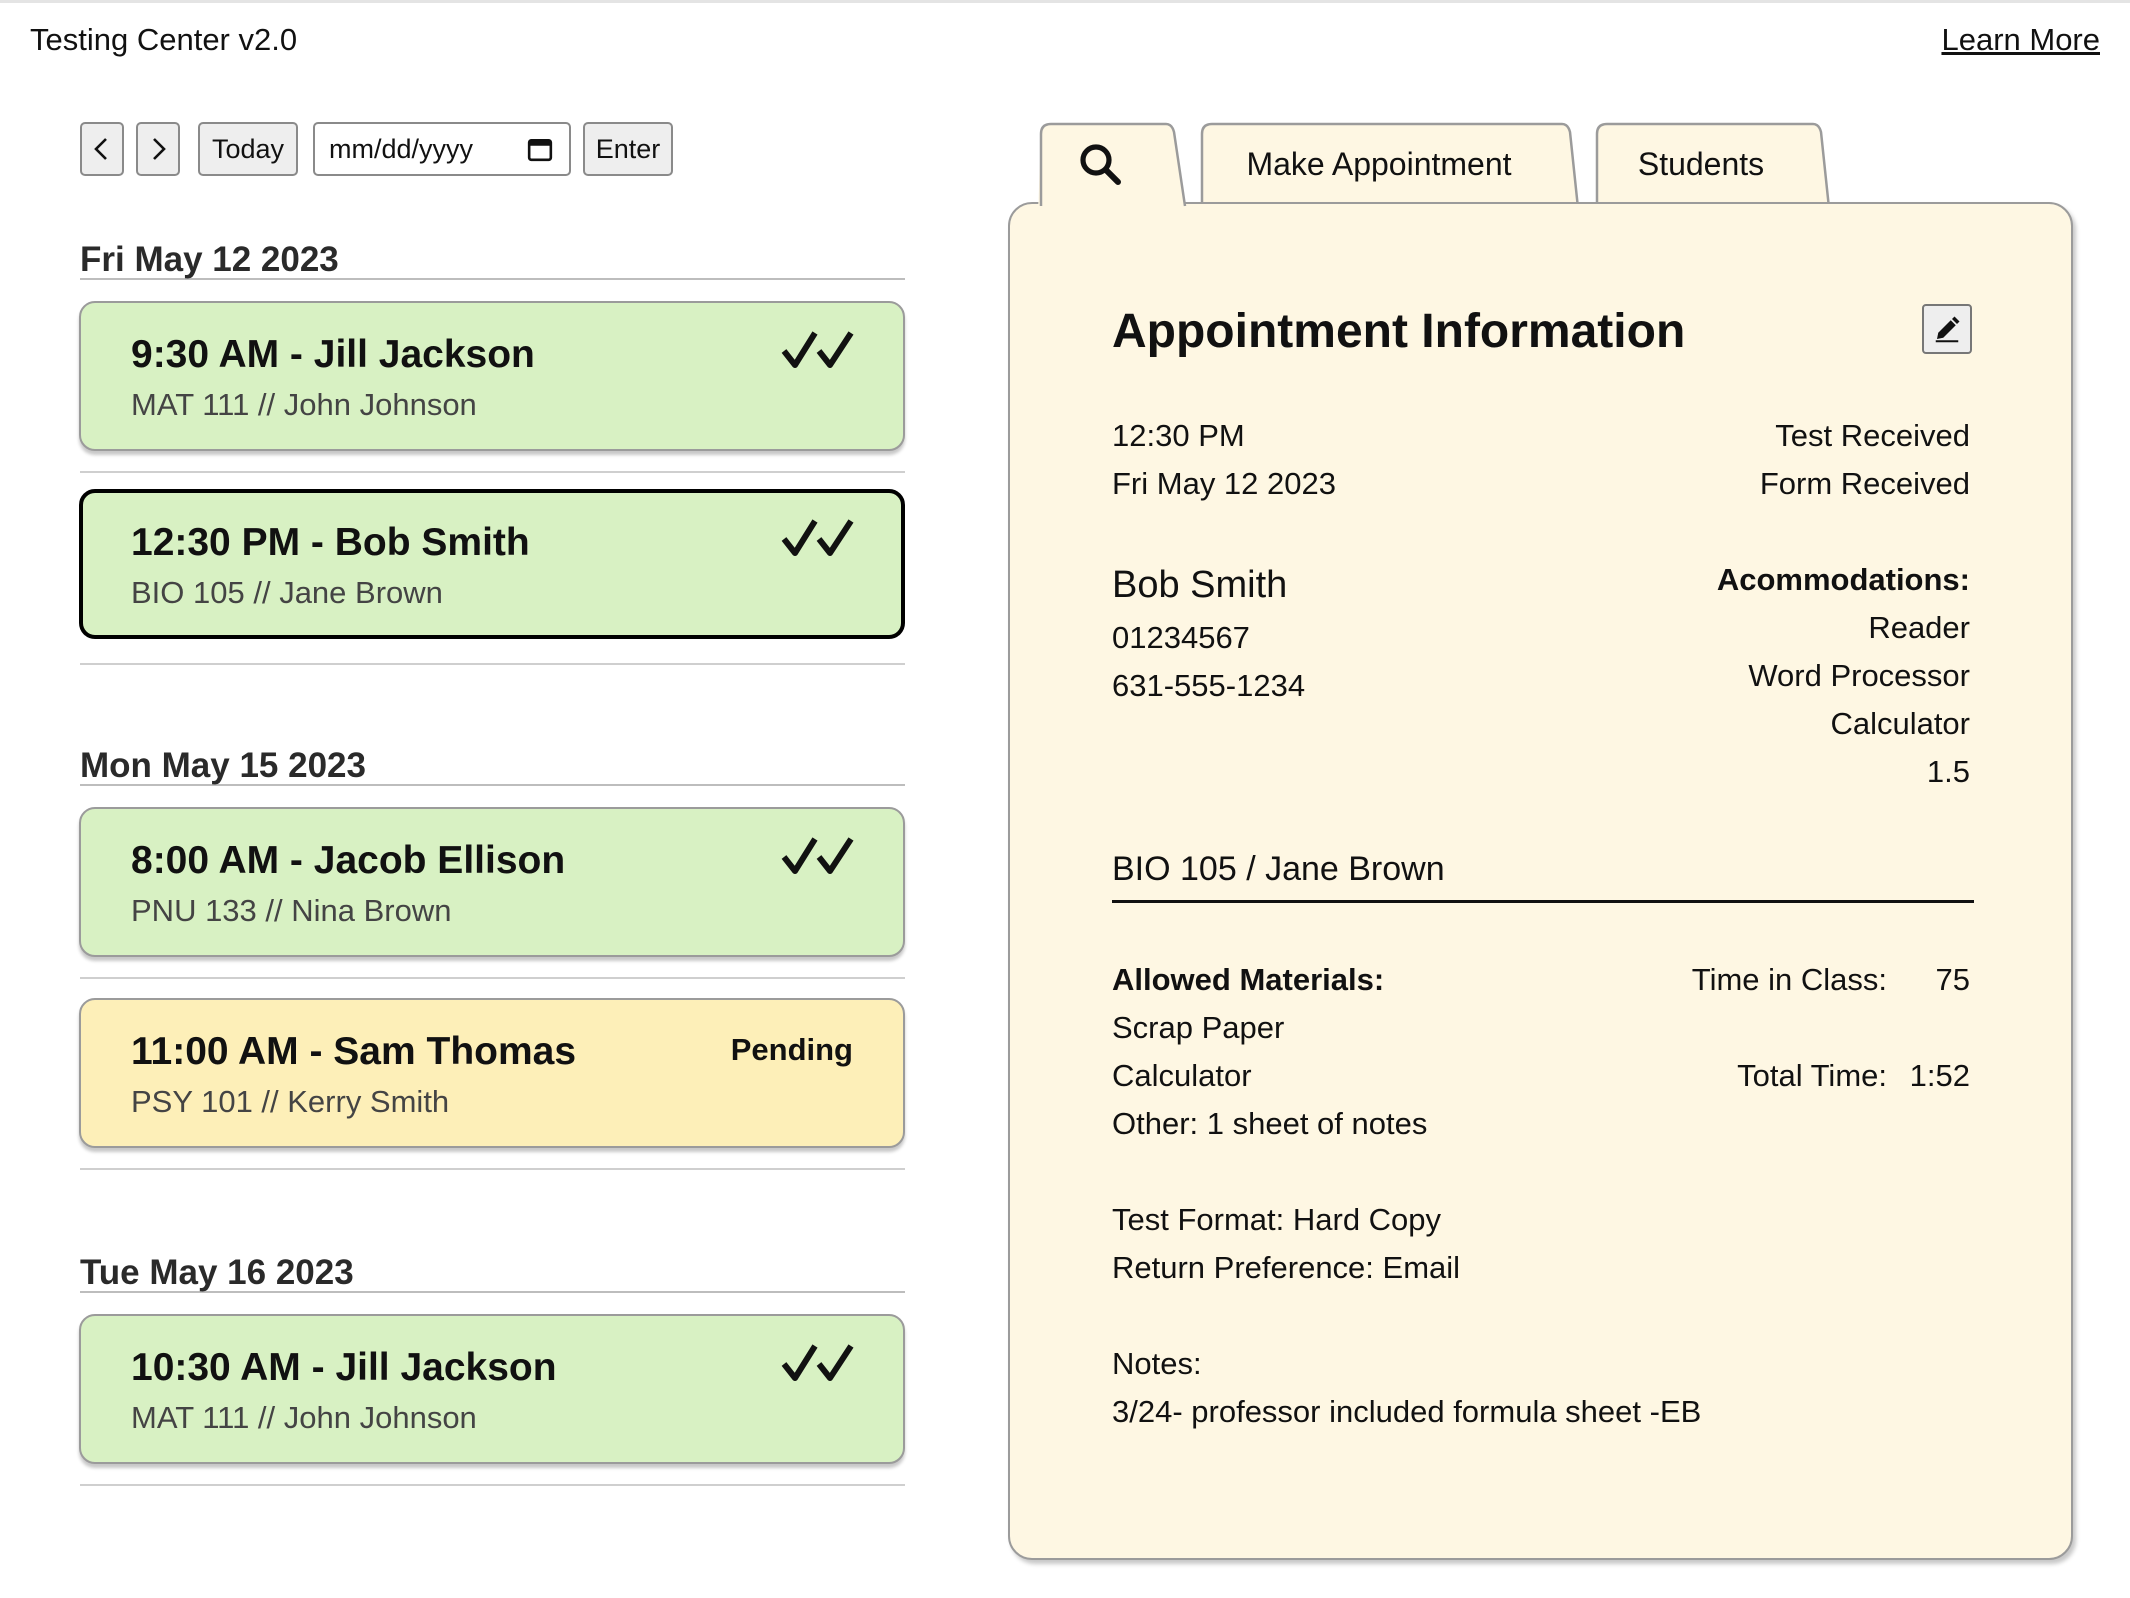 This screenshot has width=2130, height=1598. Describe the element at coordinates (1864, 483) in the screenshot. I see `form-received-status: Form Received` at that location.